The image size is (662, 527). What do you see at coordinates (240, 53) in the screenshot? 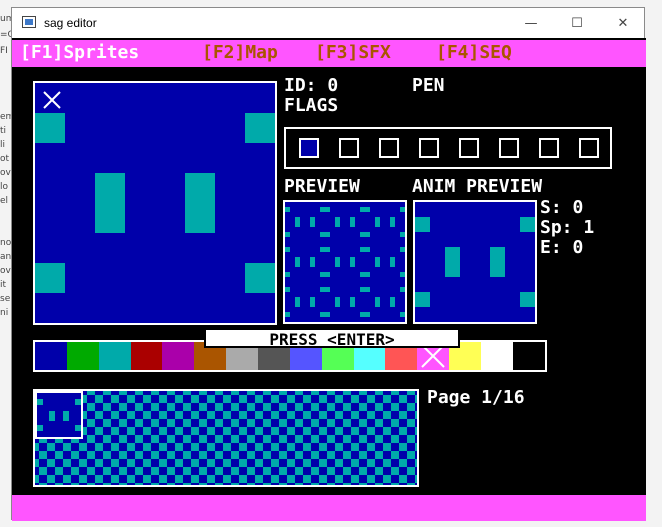
I see `tab-map: [F2]Map` at bounding box center [240, 53].